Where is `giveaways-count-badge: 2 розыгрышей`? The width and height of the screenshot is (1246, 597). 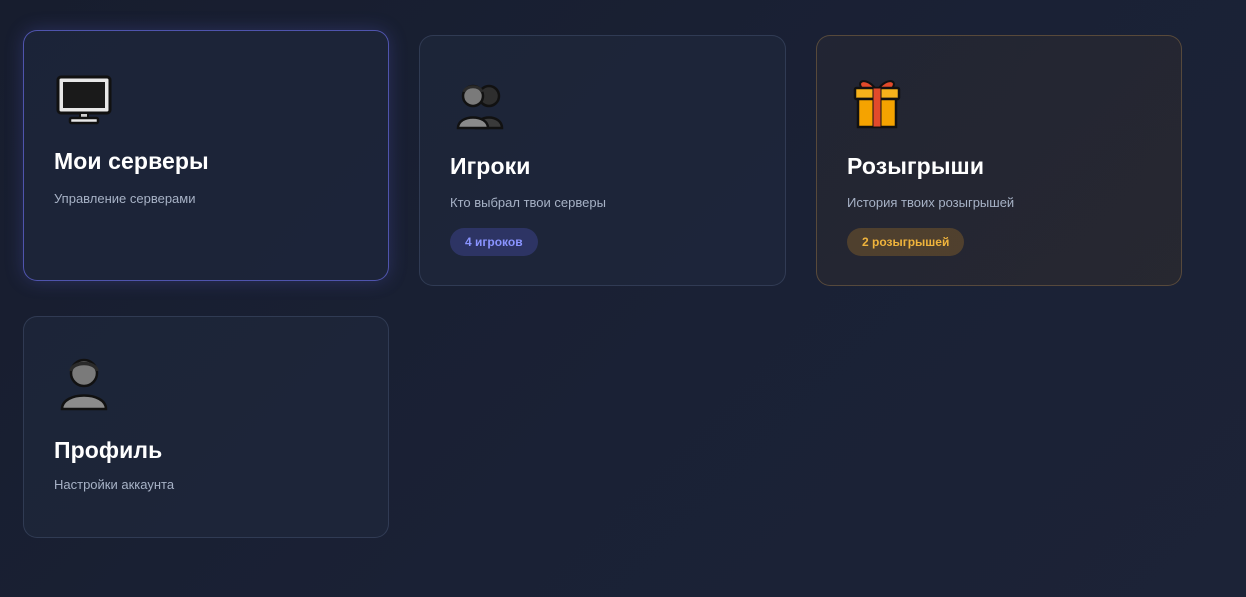
giveaways-count-badge: 2 розыгрышей is located at coordinates (906, 242).